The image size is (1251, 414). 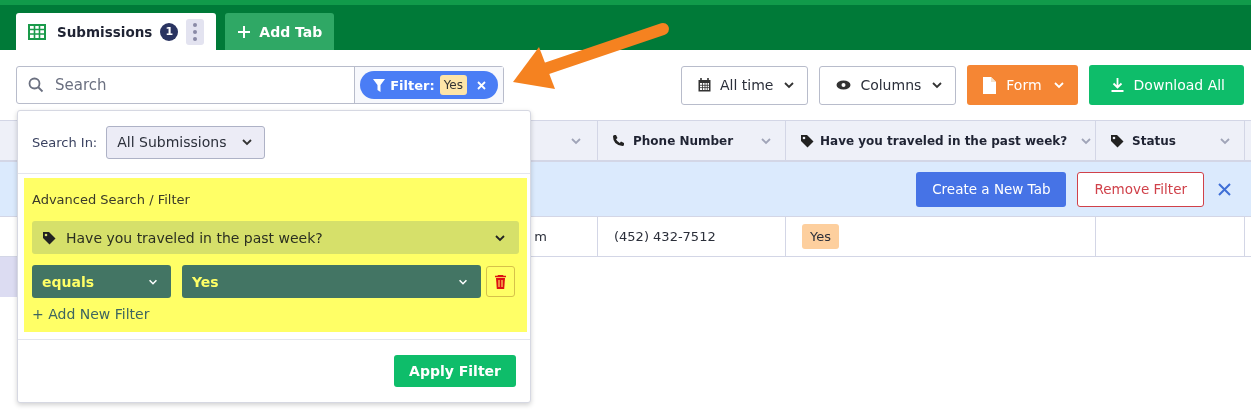 What do you see at coordinates (1170, 140) in the screenshot?
I see `column-header: Status` at bounding box center [1170, 140].